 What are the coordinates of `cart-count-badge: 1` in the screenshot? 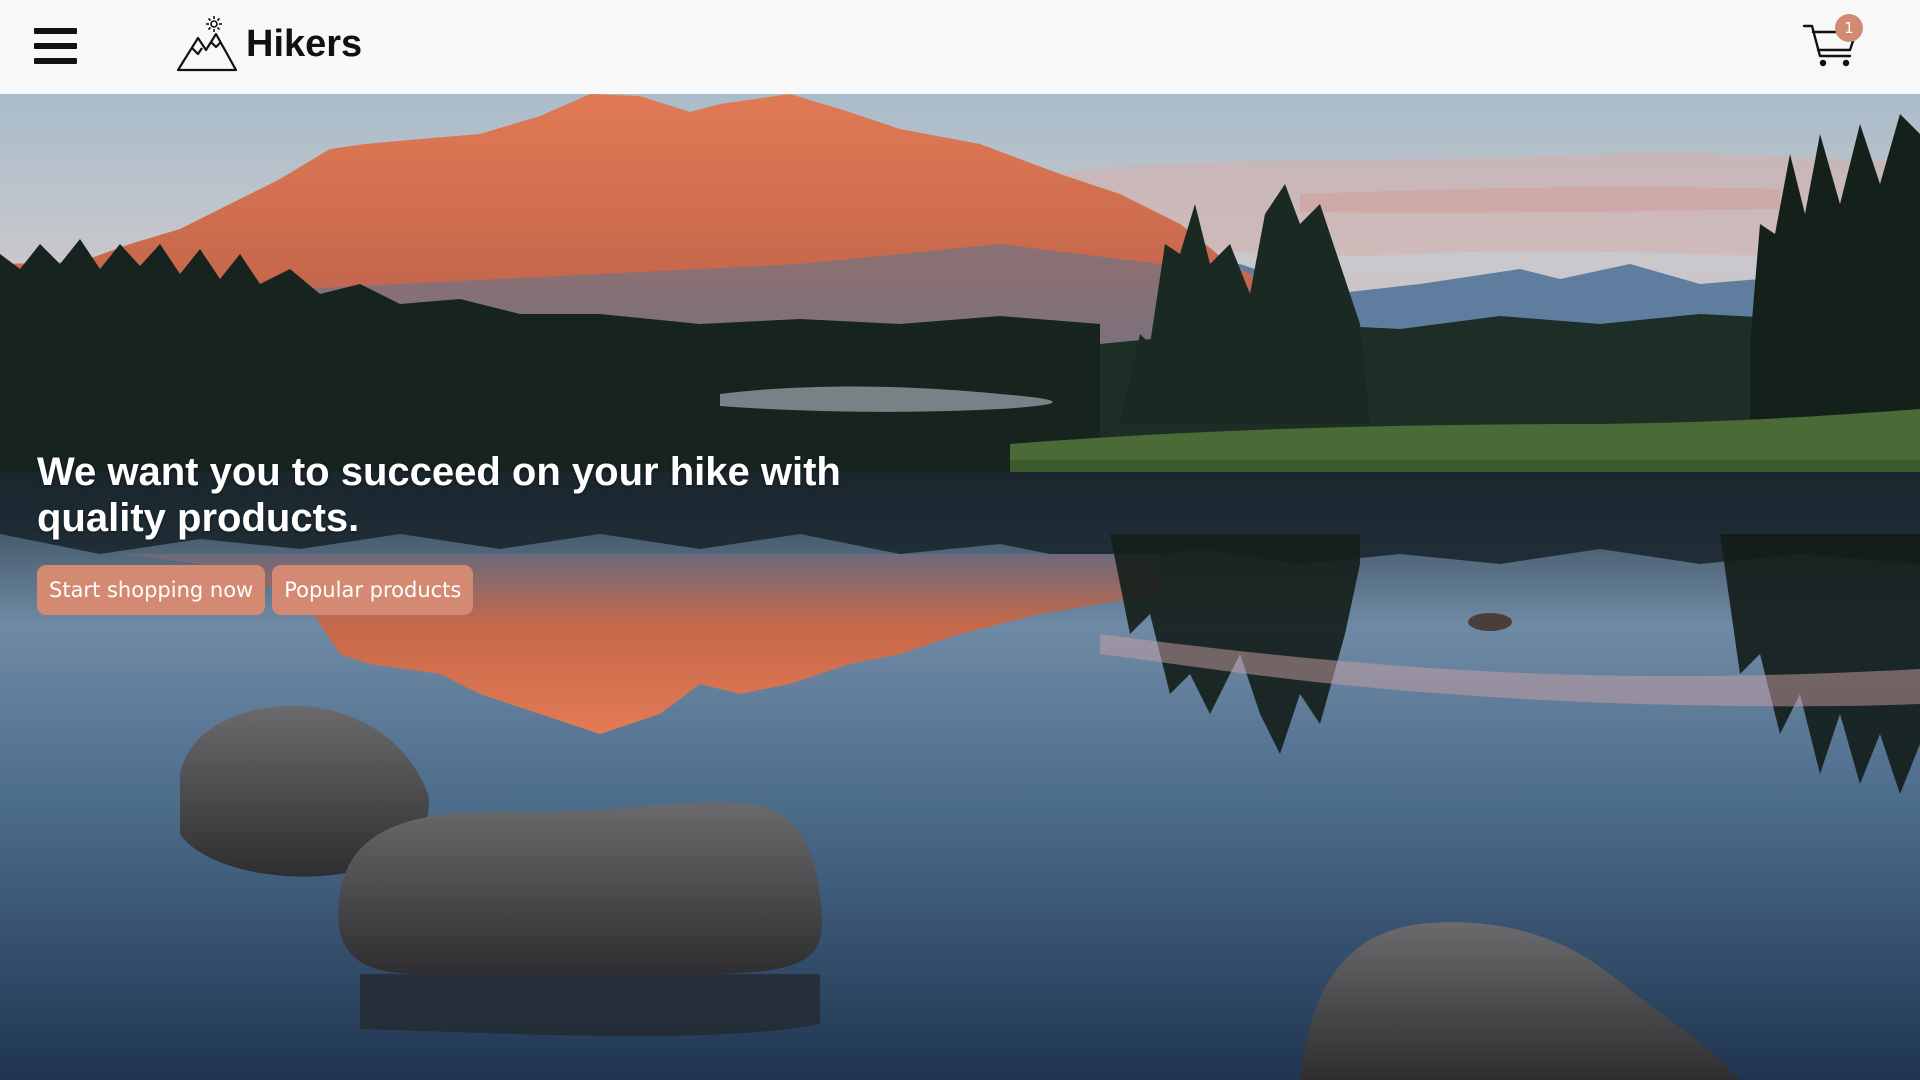 It's located at (1849, 28).